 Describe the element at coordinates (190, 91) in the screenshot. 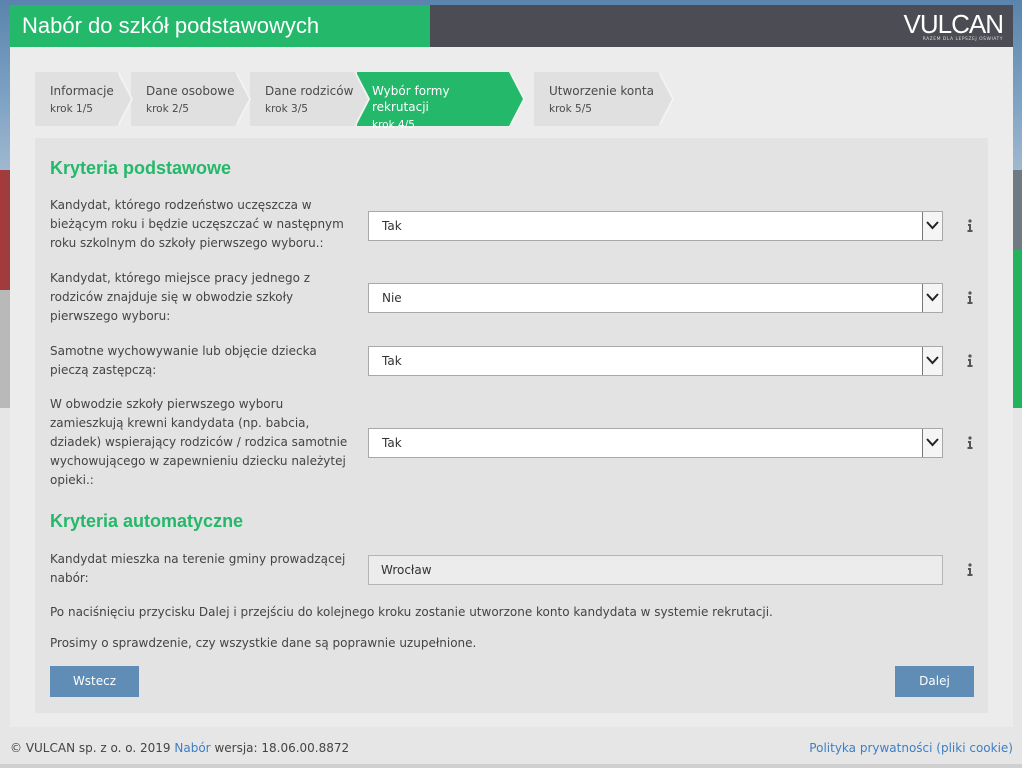

I see `step-label: Dane osobowe` at that location.